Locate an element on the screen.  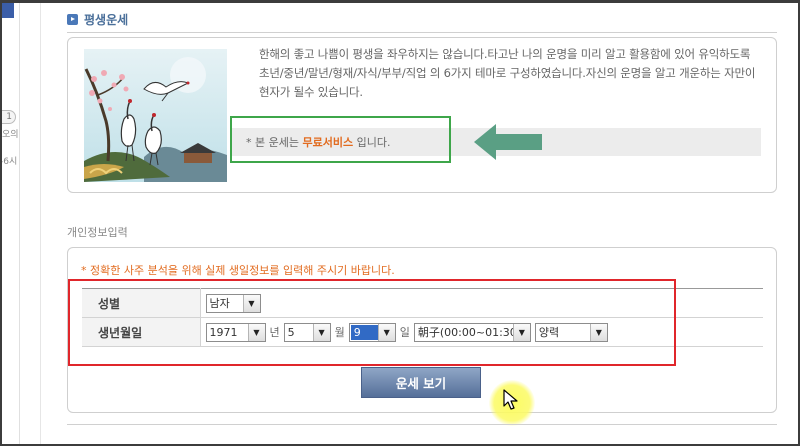
free-service-text: * 본 운세는 무료서비스 입니다. is located at coordinates (318, 142).